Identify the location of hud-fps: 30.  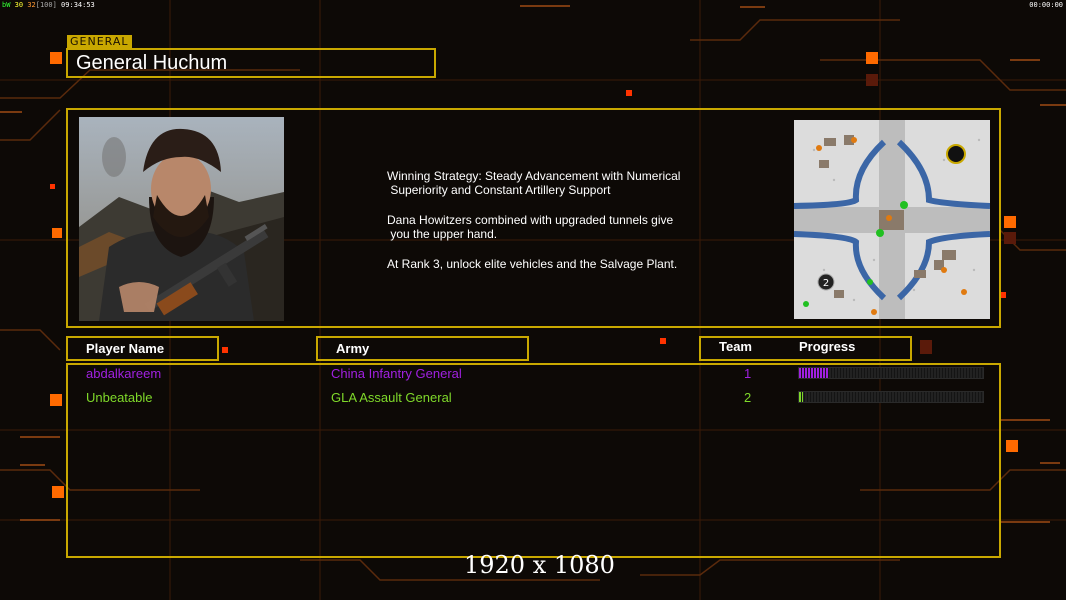
(19, 5).